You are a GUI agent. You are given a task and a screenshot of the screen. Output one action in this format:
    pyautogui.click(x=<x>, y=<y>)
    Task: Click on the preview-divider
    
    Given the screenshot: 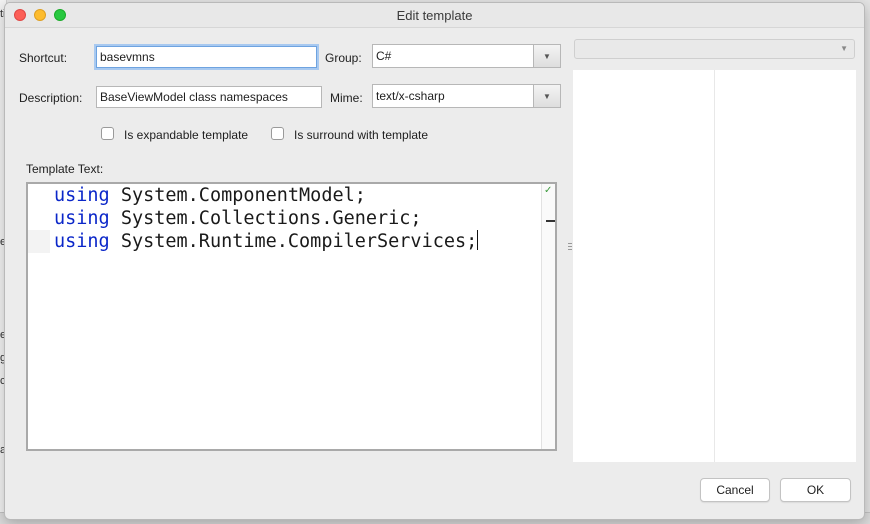 What is the action you would take?
    pyautogui.click(x=714, y=266)
    